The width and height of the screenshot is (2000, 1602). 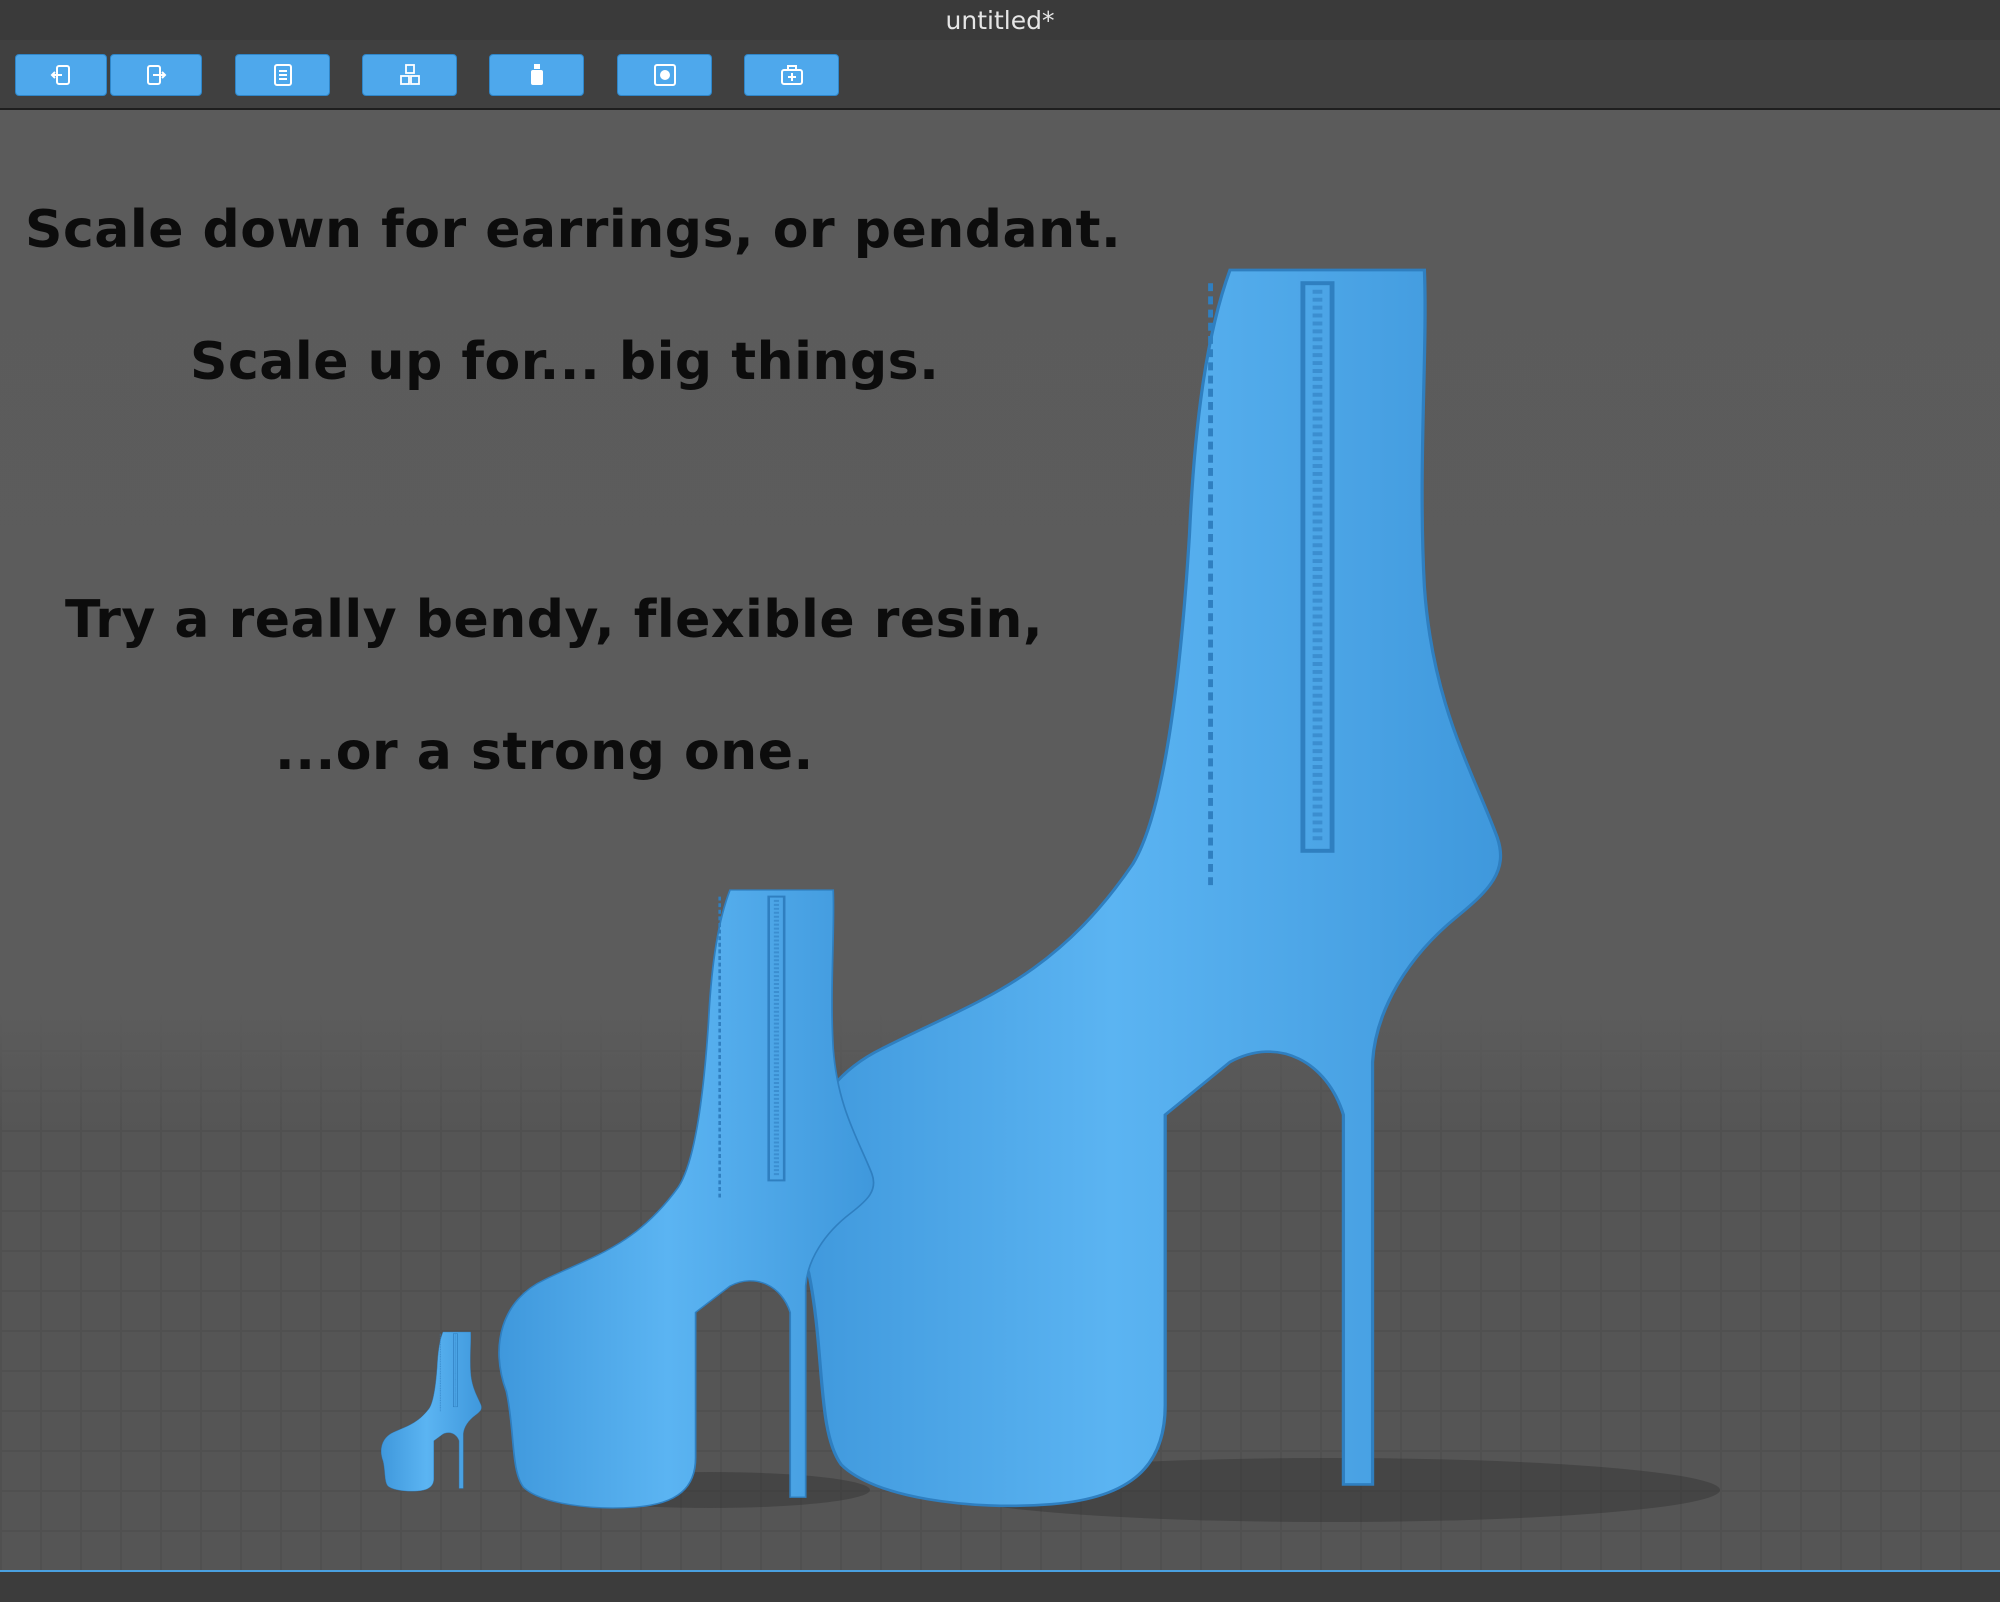 What do you see at coordinates (431, 1411) in the screenshot?
I see `boot-model-small` at bounding box center [431, 1411].